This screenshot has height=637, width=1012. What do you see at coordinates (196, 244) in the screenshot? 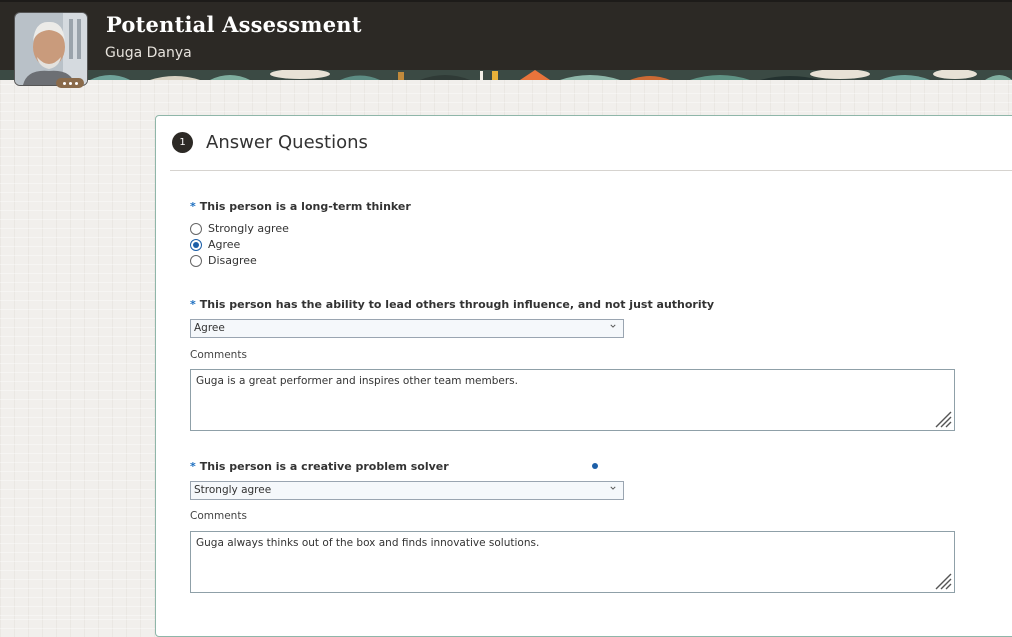
I see `radio-button-selected` at bounding box center [196, 244].